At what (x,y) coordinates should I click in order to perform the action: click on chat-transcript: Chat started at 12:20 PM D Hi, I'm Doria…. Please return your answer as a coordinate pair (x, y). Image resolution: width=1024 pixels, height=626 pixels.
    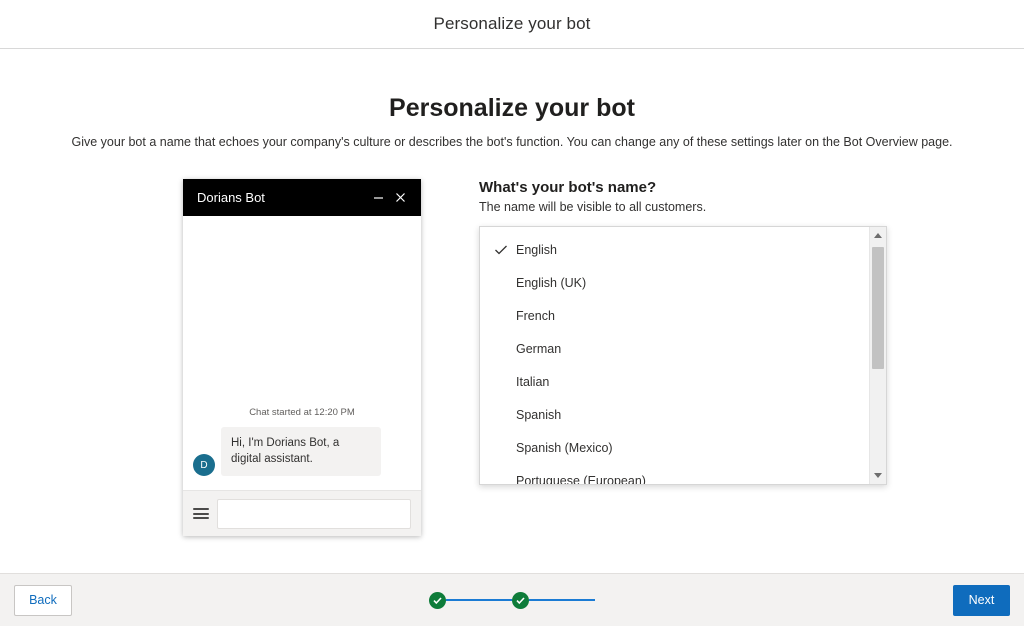
    Looking at the image, I should click on (302, 353).